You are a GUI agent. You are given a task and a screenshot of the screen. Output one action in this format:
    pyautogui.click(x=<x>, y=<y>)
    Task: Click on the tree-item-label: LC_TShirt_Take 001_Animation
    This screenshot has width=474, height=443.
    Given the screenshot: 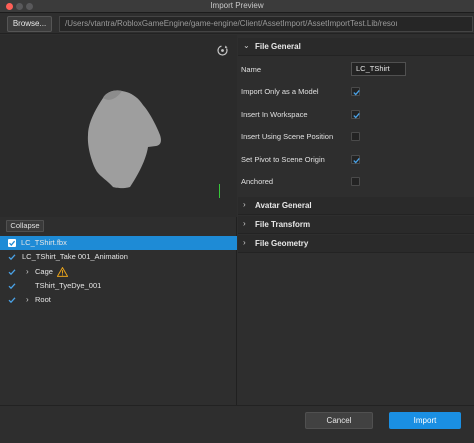 What is the action you would take?
    pyautogui.click(x=75, y=257)
    